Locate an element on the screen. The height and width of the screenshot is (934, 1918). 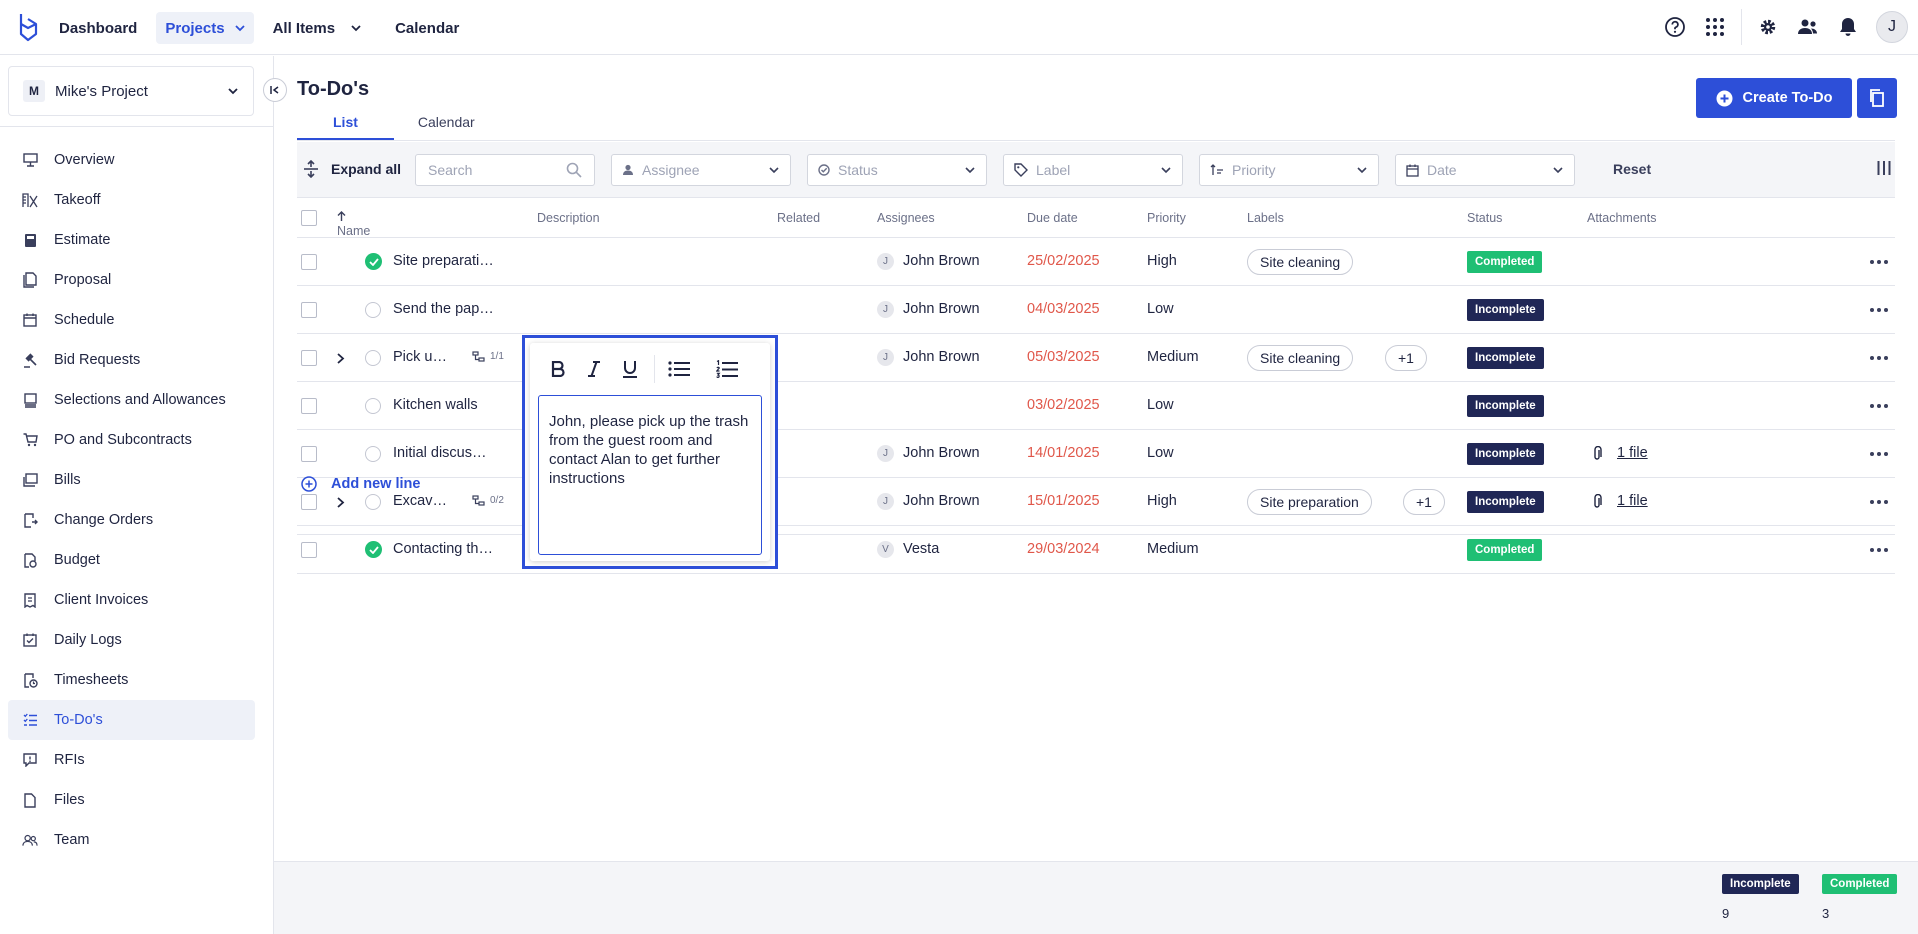
sidebar-item-takeoff: Takeoff is located at coordinates (131, 200).